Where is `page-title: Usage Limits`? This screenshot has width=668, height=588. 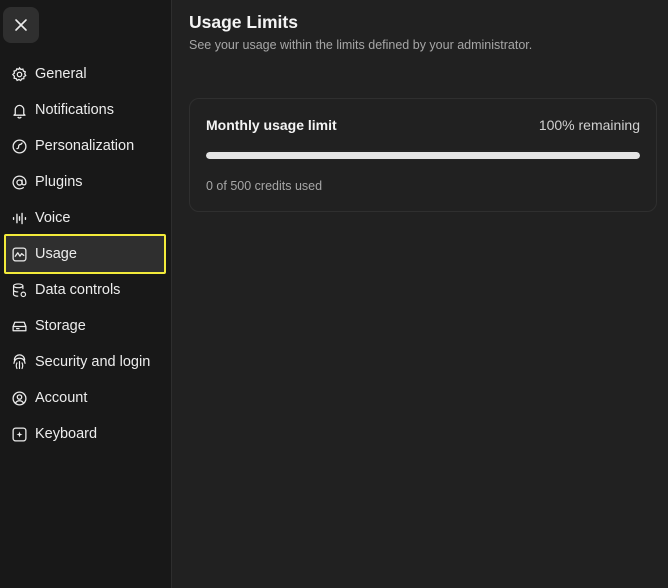
page-title: Usage Limits is located at coordinates (243, 22).